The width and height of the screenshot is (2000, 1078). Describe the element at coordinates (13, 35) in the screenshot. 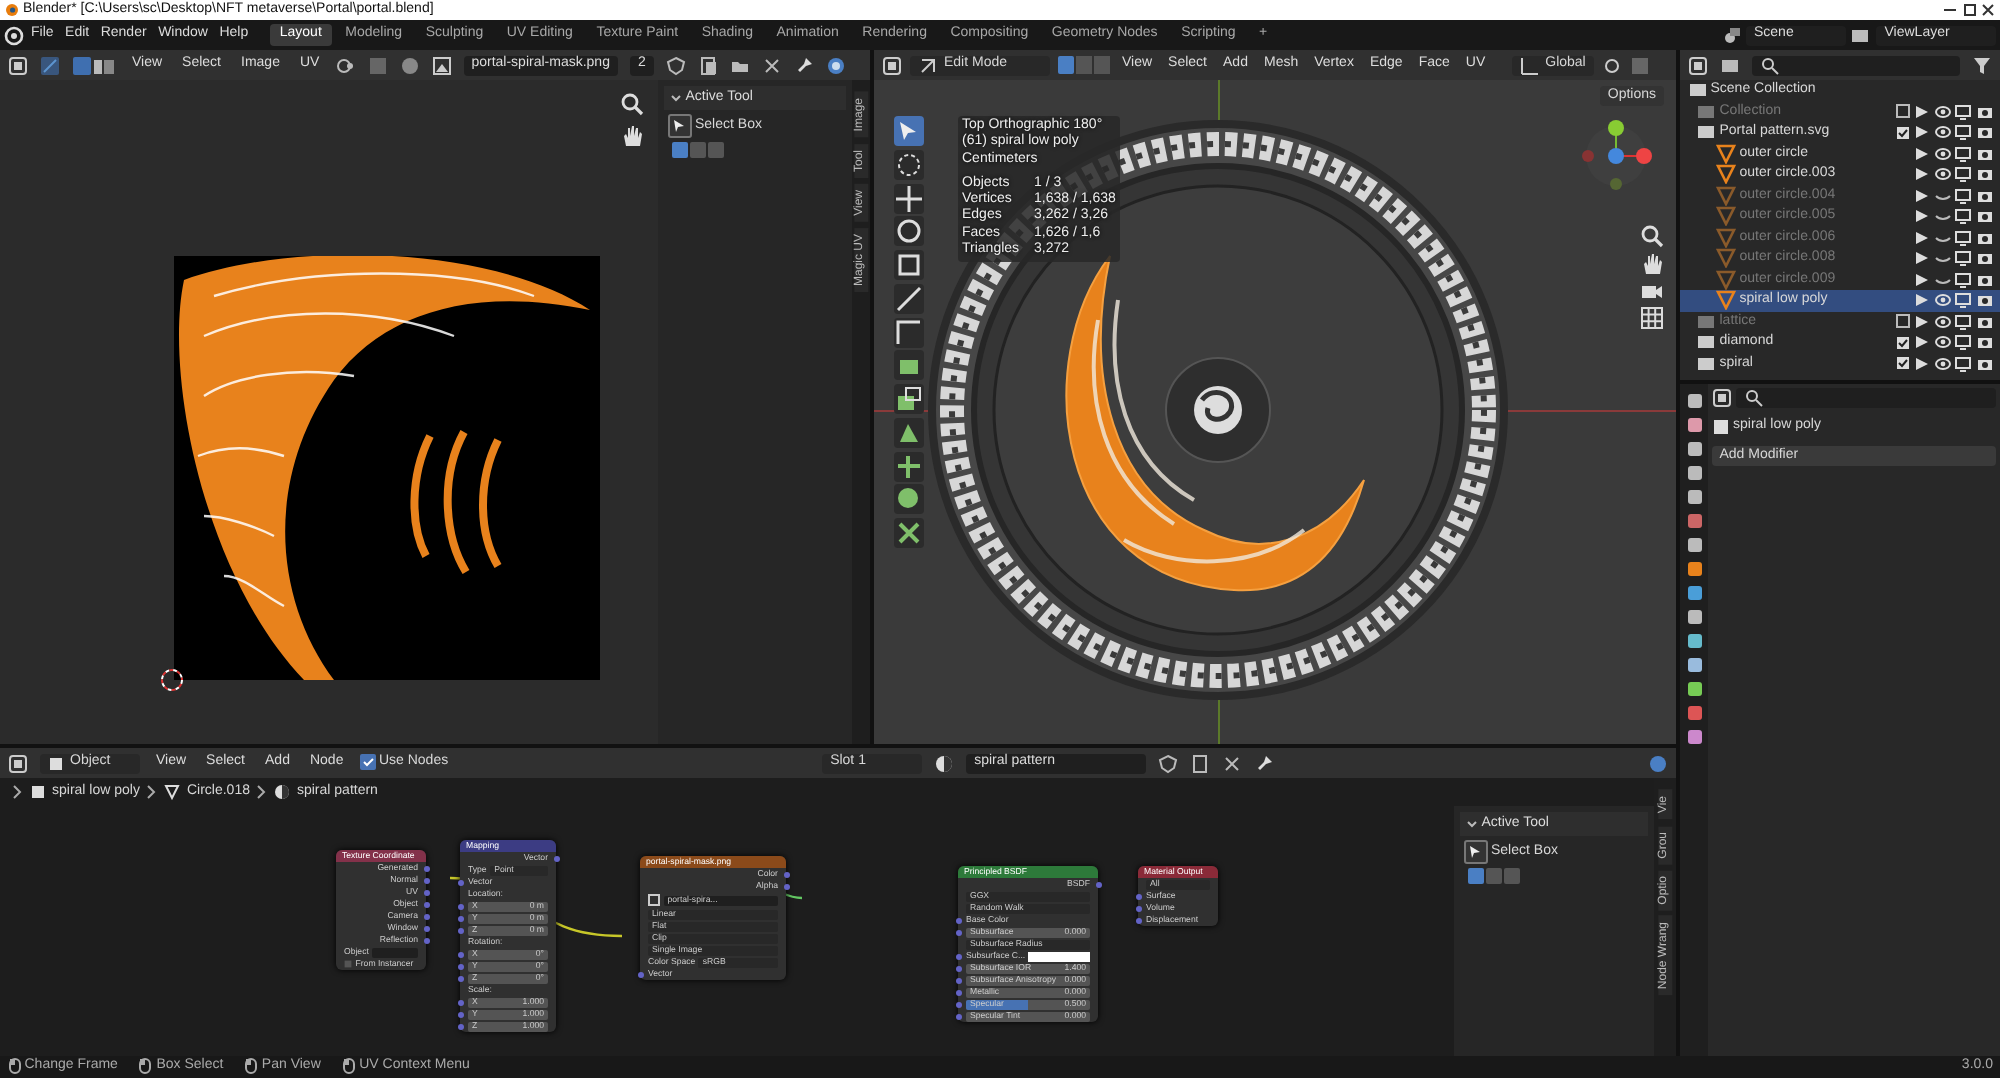

I see `blender-logo-icon` at that location.